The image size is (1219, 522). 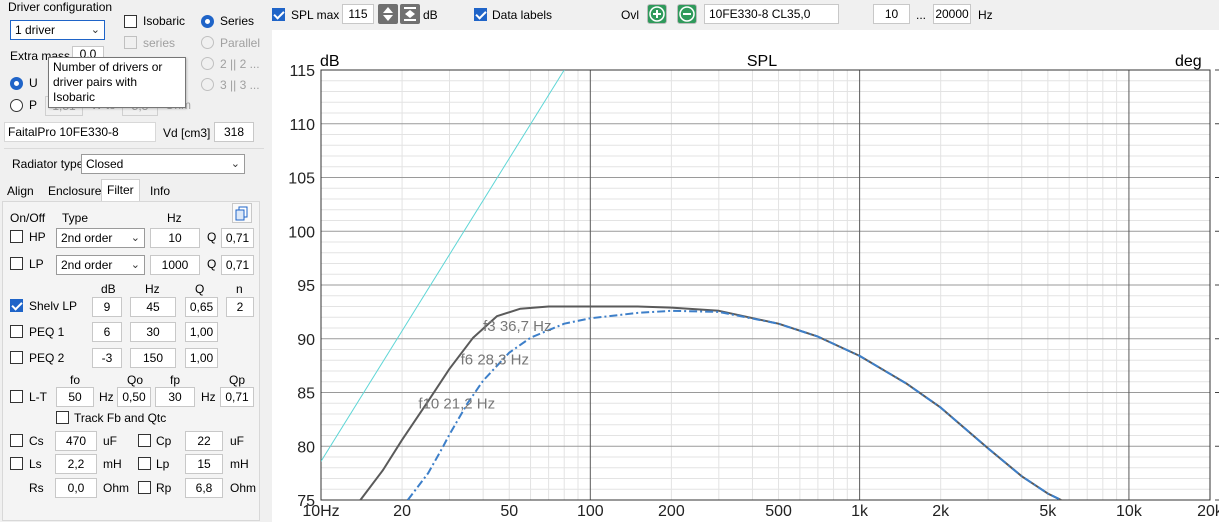 I want to click on col-n: n, so click(x=239, y=289).